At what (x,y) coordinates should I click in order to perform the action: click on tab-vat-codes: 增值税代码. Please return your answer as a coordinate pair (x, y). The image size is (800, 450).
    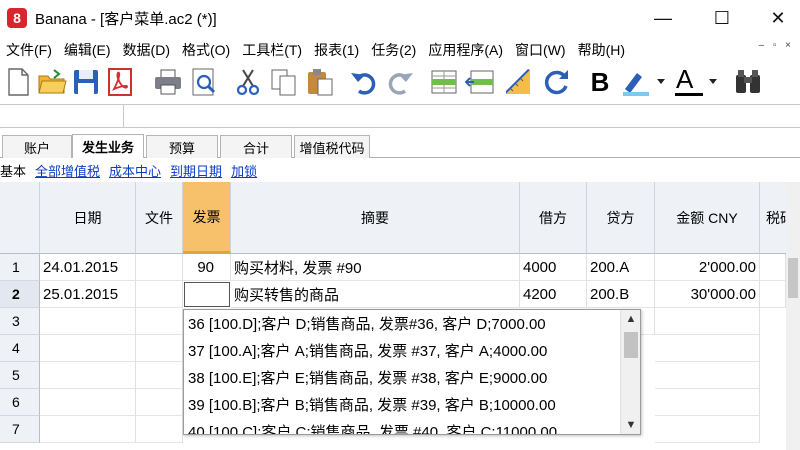
    Looking at the image, I should click on (332, 146).